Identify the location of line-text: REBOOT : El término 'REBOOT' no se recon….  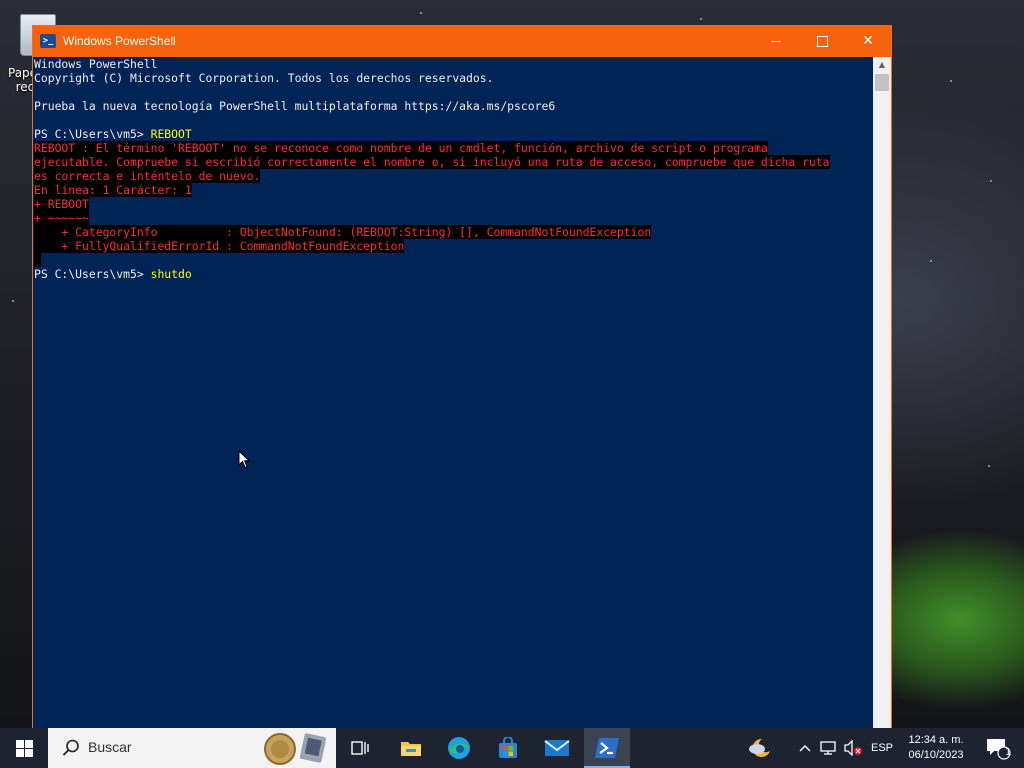
(401, 148).